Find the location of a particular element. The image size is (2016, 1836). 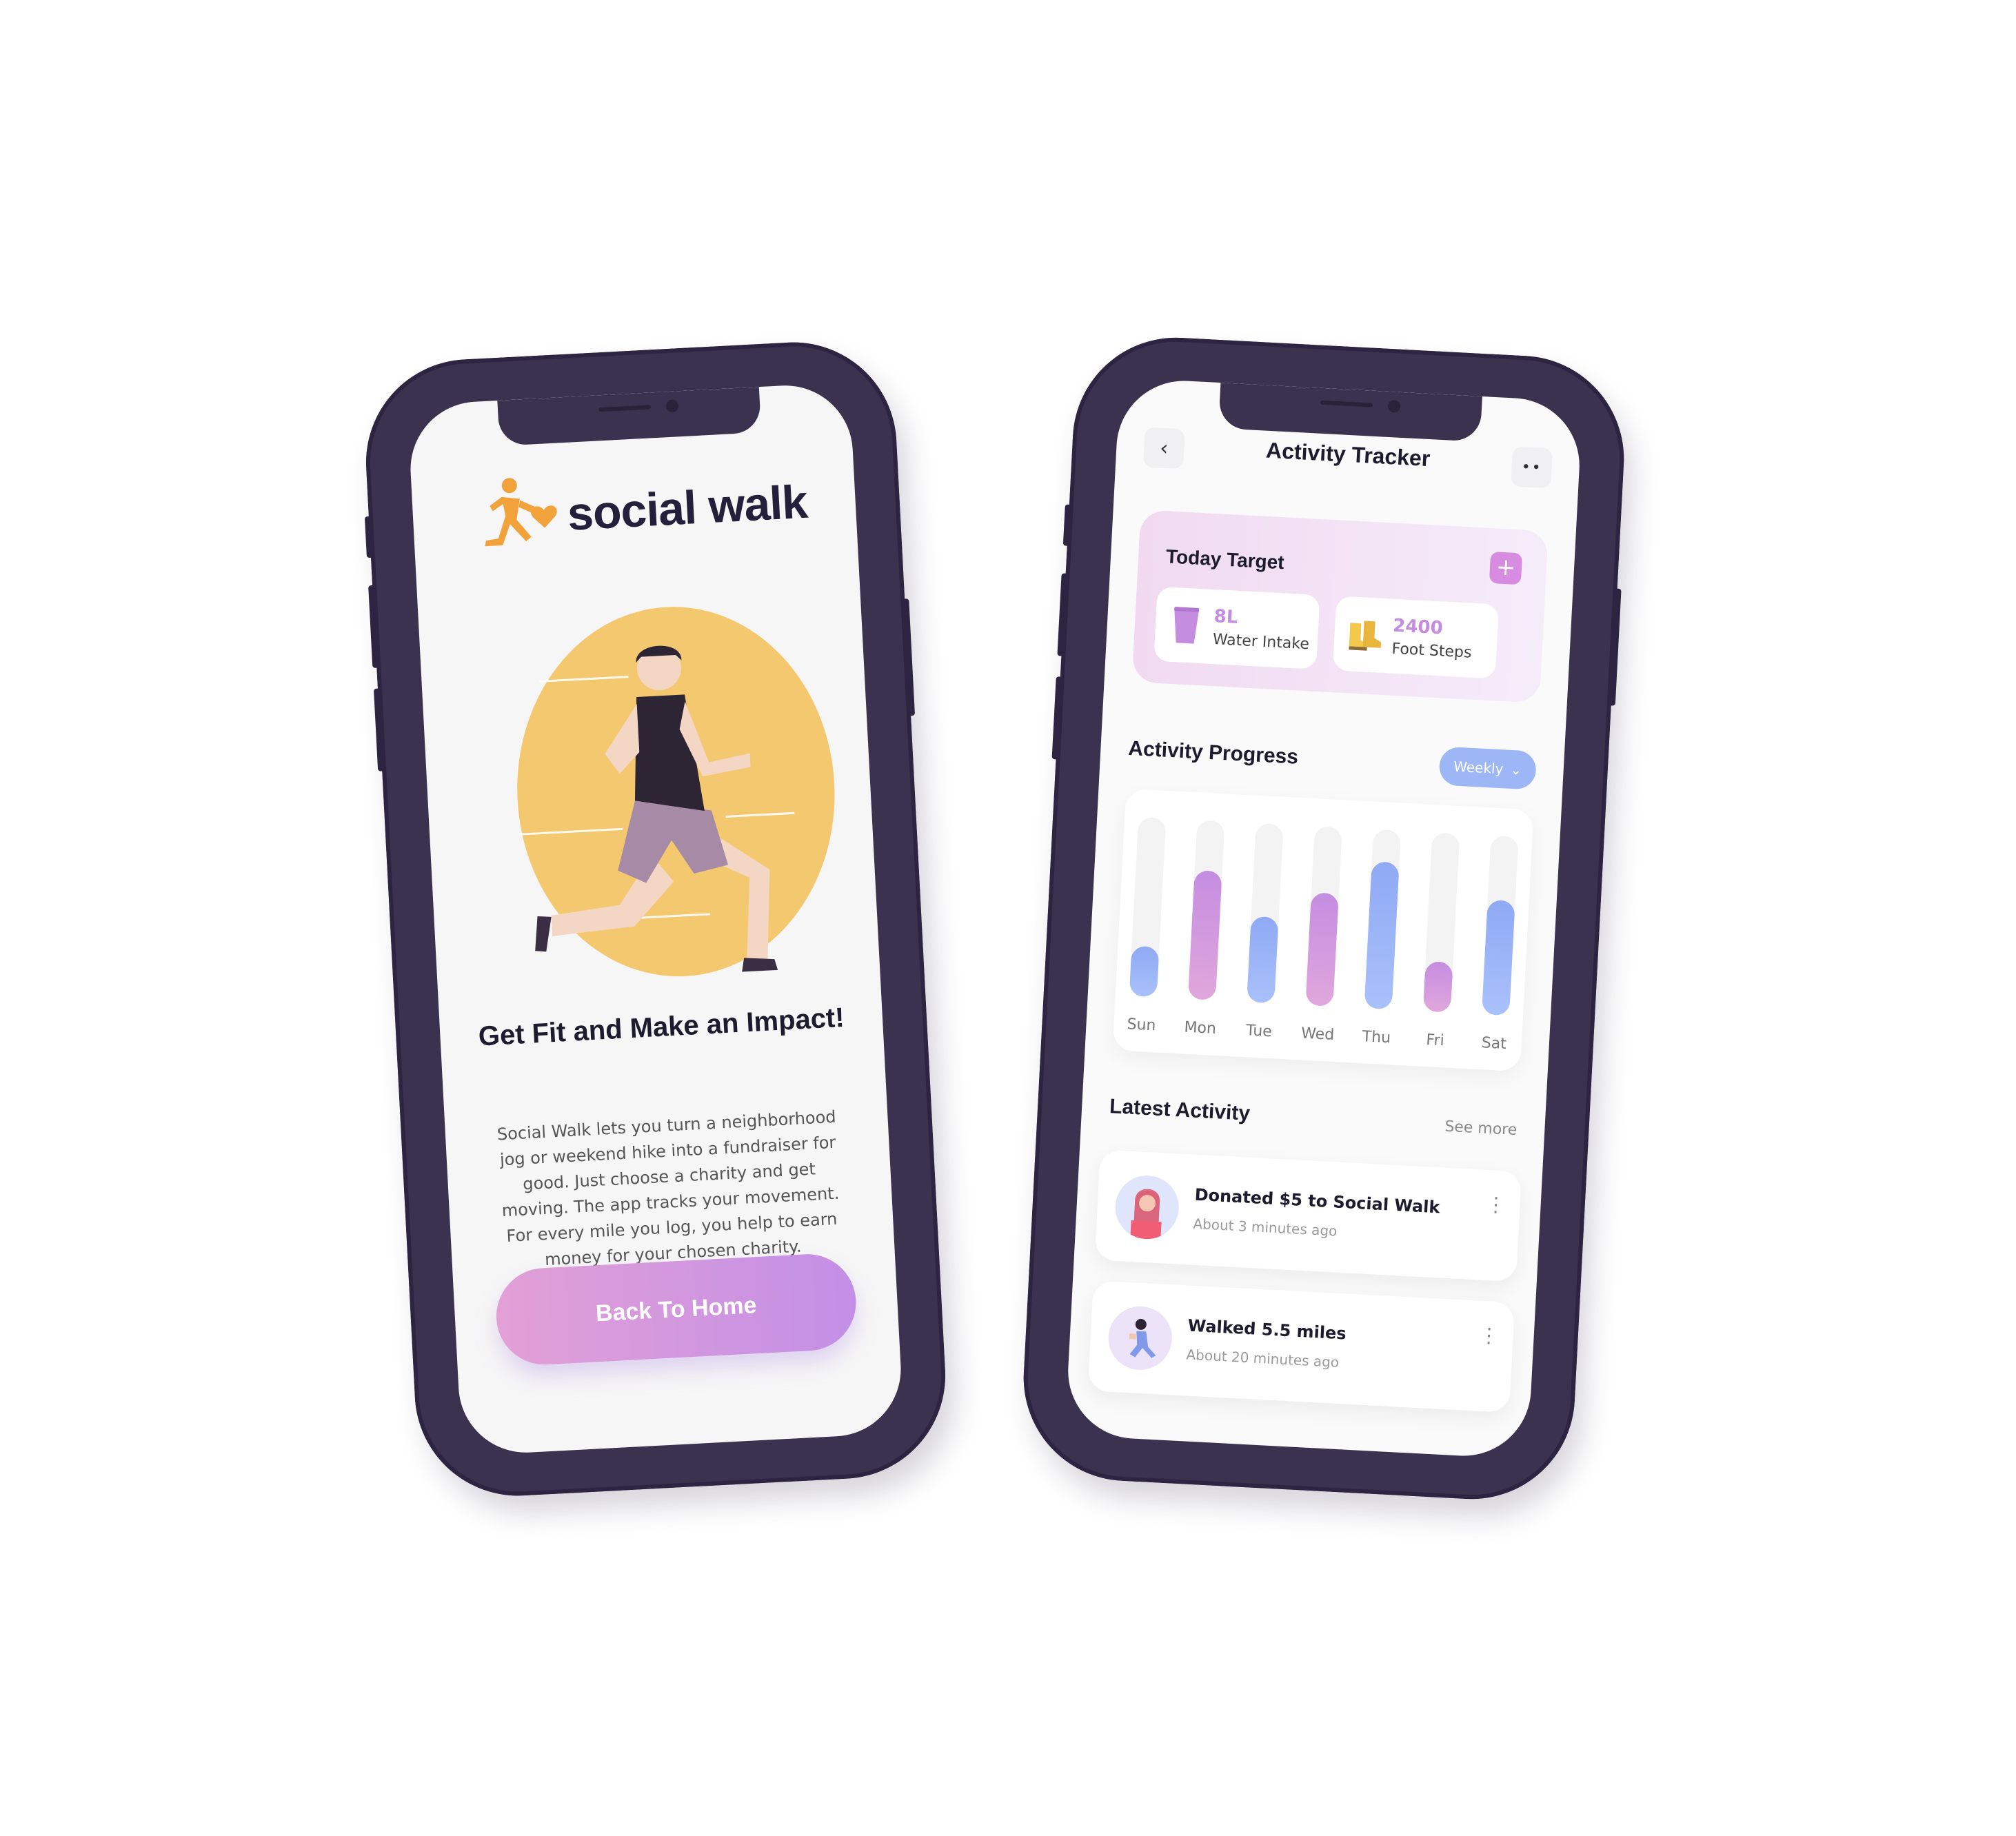

more-dots-icon: •• is located at coordinates (1532, 467).